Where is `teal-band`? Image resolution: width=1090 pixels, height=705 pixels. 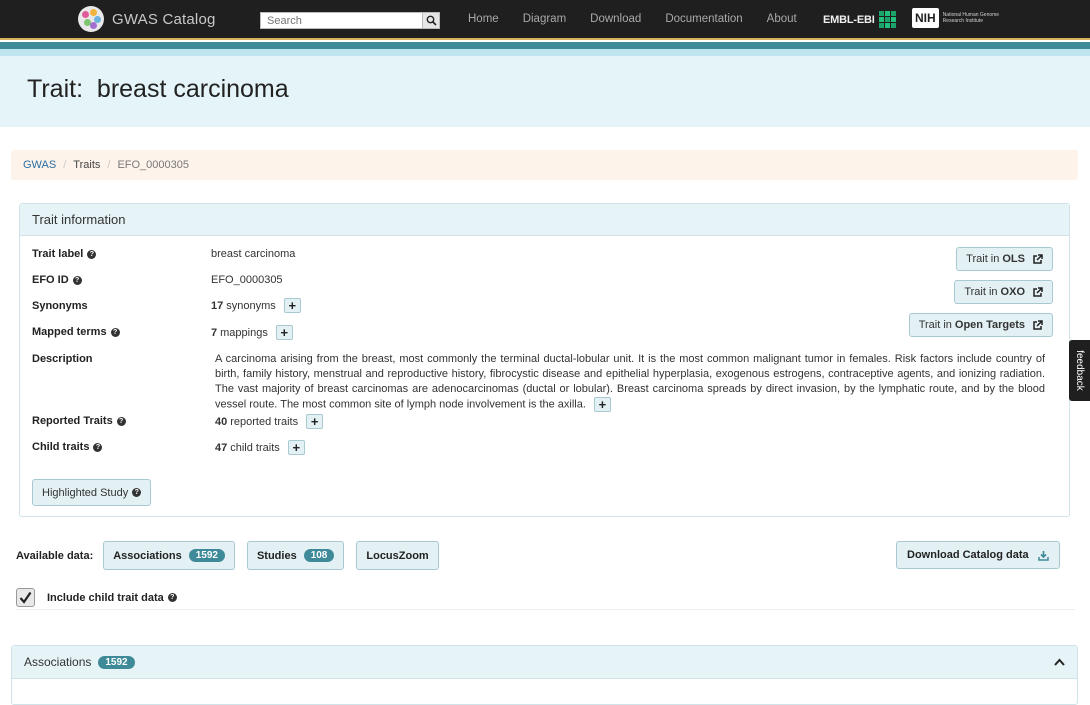 teal-band is located at coordinates (545, 45).